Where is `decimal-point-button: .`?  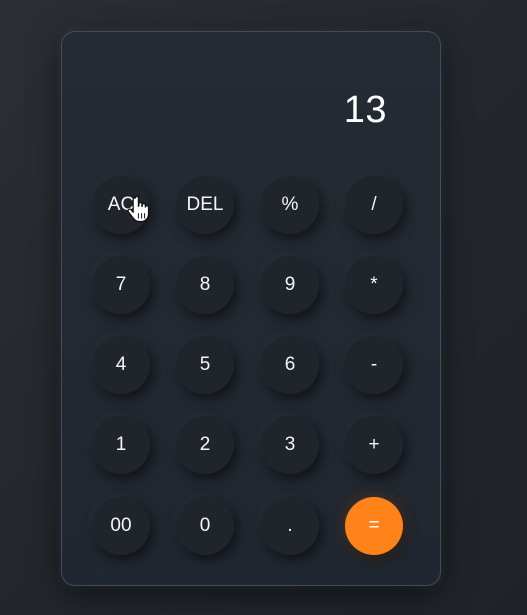 decimal-point-button: . is located at coordinates (290, 526).